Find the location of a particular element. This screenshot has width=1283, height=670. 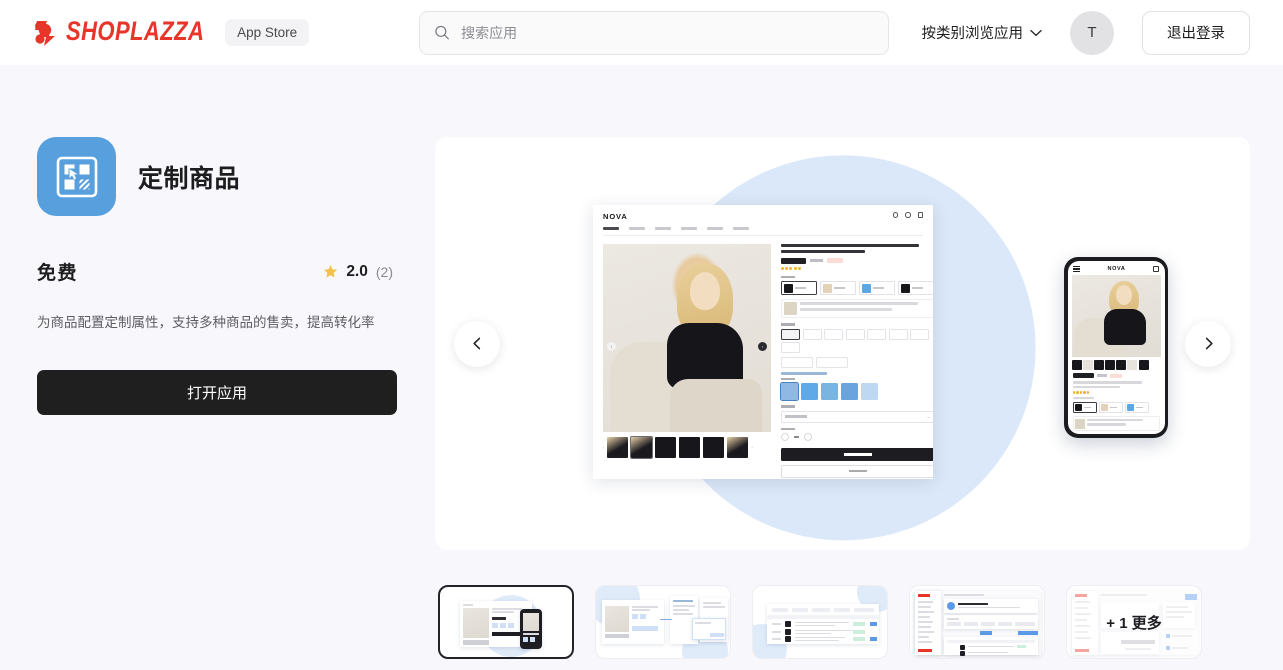

mockup-mobile-cart-icon is located at coordinates (1156, 269).